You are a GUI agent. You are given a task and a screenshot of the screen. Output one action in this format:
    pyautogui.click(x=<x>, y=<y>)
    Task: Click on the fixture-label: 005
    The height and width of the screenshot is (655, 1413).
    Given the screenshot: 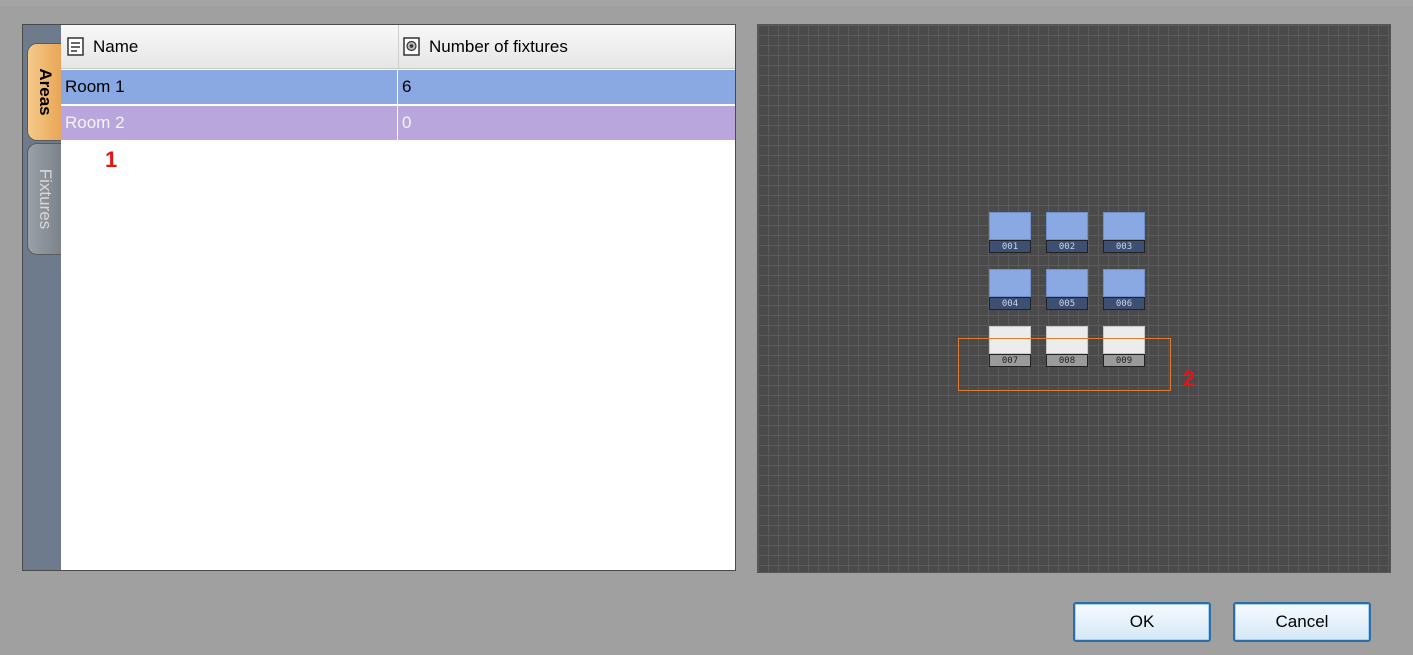 What is the action you would take?
    pyautogui.click(x=1067, y=303)
    